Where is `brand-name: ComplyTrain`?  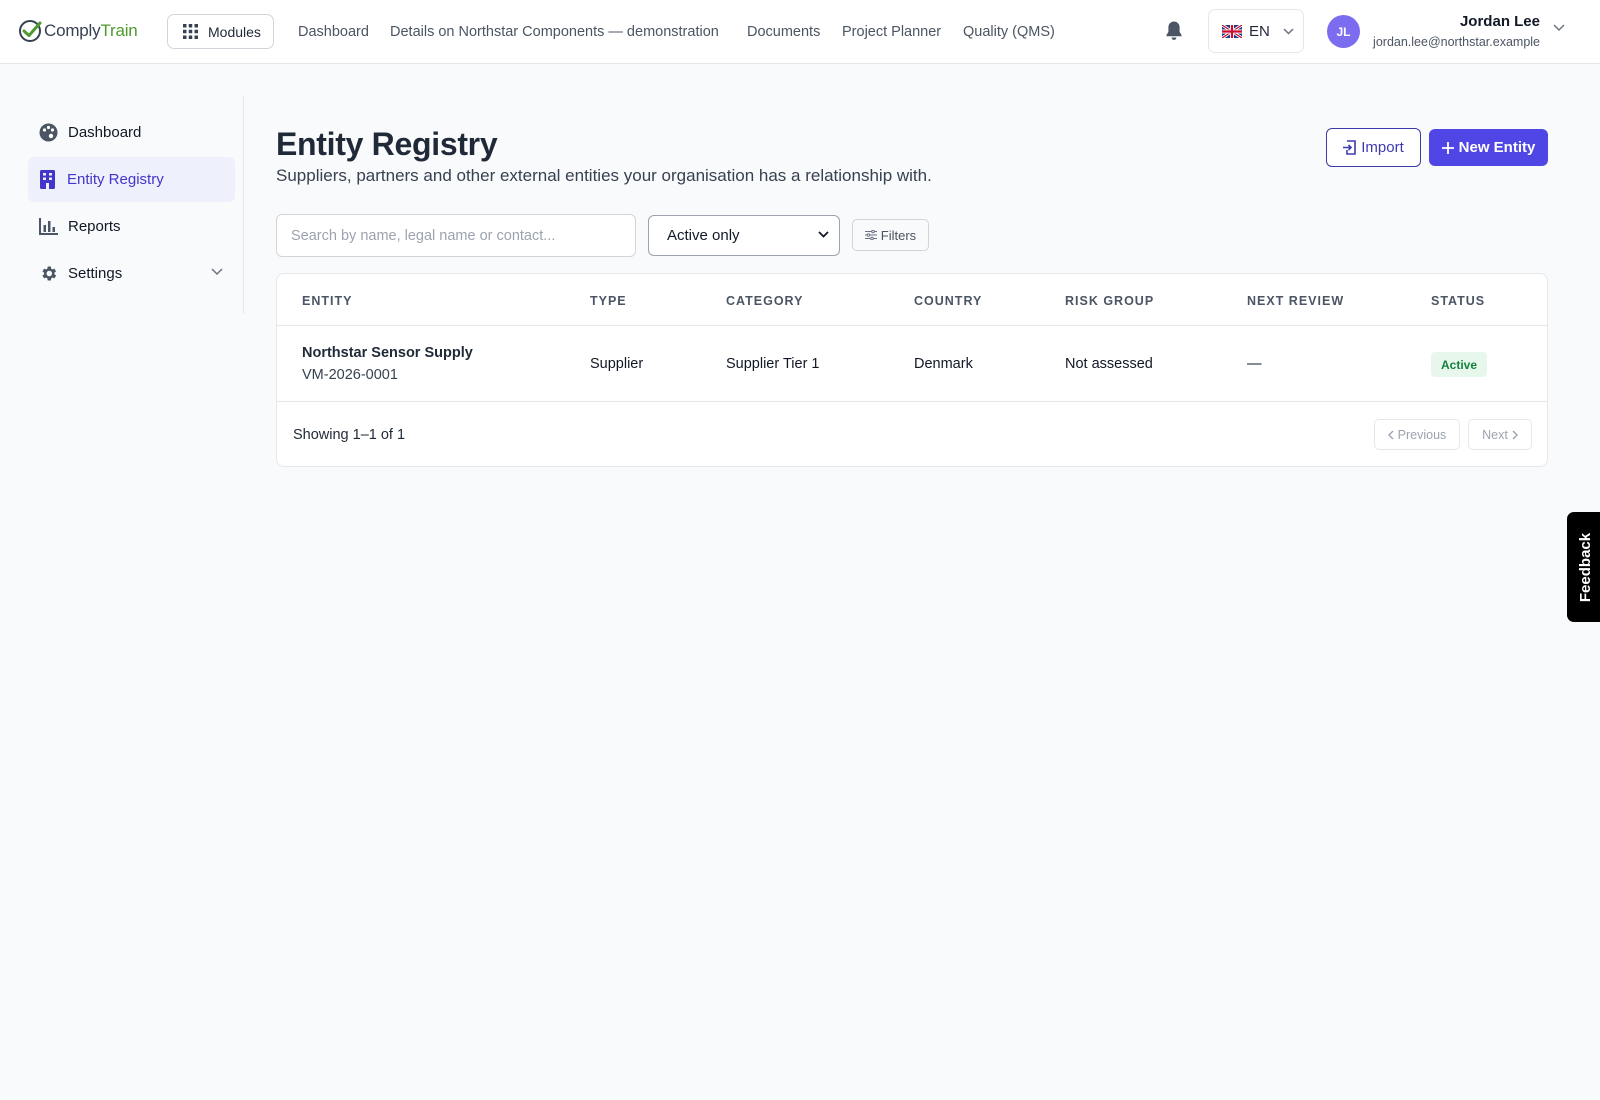
brand-name: ComplyTrain is located at coordinates (91, 30).